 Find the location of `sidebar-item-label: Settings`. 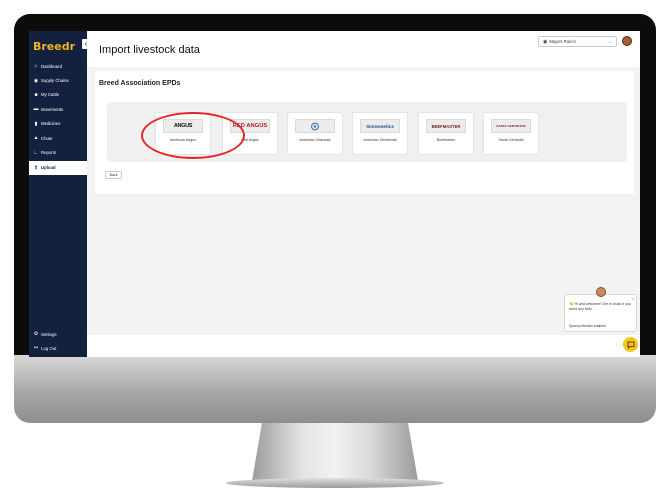

sidebar-item-label: Settings is located at coordinates (49, 334).